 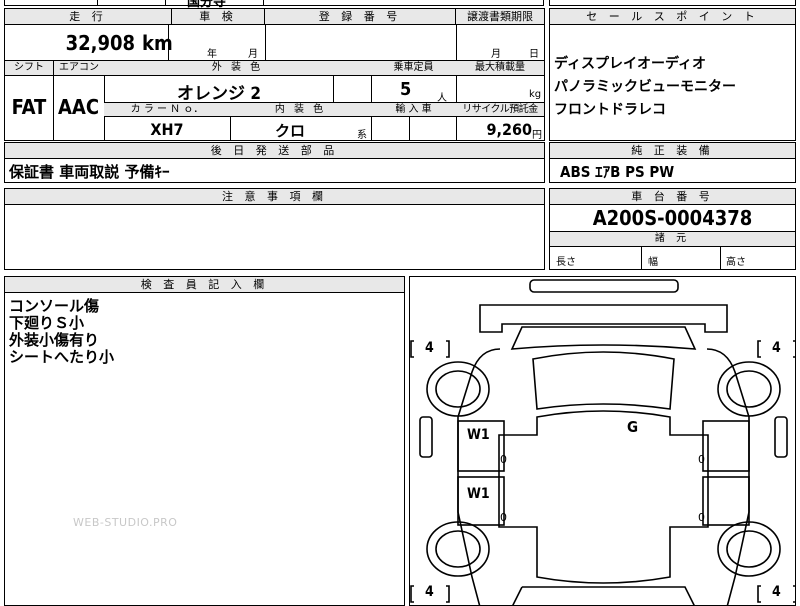 What do you see at coordinates (62, 357) in the screenshot?
I see `inspector-line: シートへたり小` at bounding box center [62, 357].